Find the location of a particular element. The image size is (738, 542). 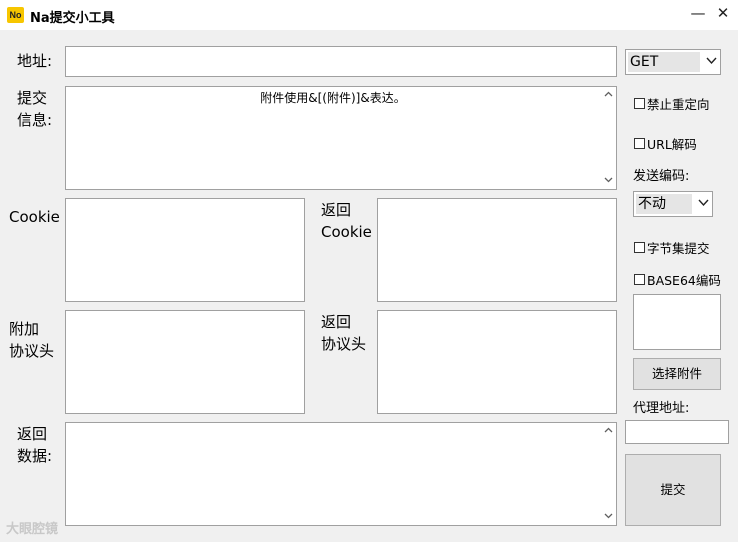

window-title: Na提交小工具 is located at coordinates (72, 18).